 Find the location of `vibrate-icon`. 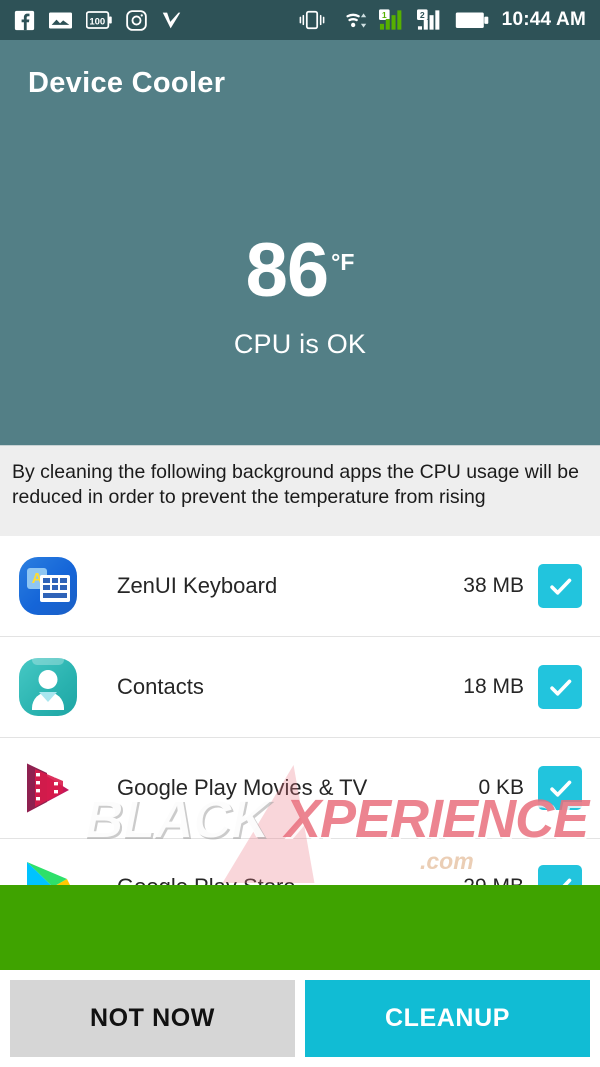

vibrate-icon is located at coordinates (312, 20).